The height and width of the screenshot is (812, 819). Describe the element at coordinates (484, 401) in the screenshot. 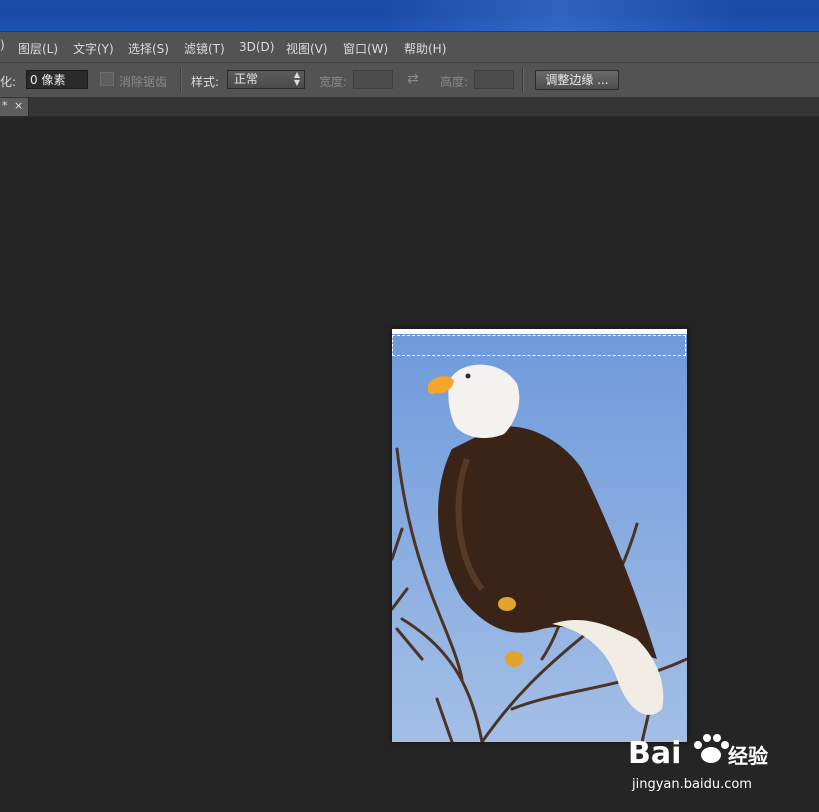

I see `eagle-head` at that location.